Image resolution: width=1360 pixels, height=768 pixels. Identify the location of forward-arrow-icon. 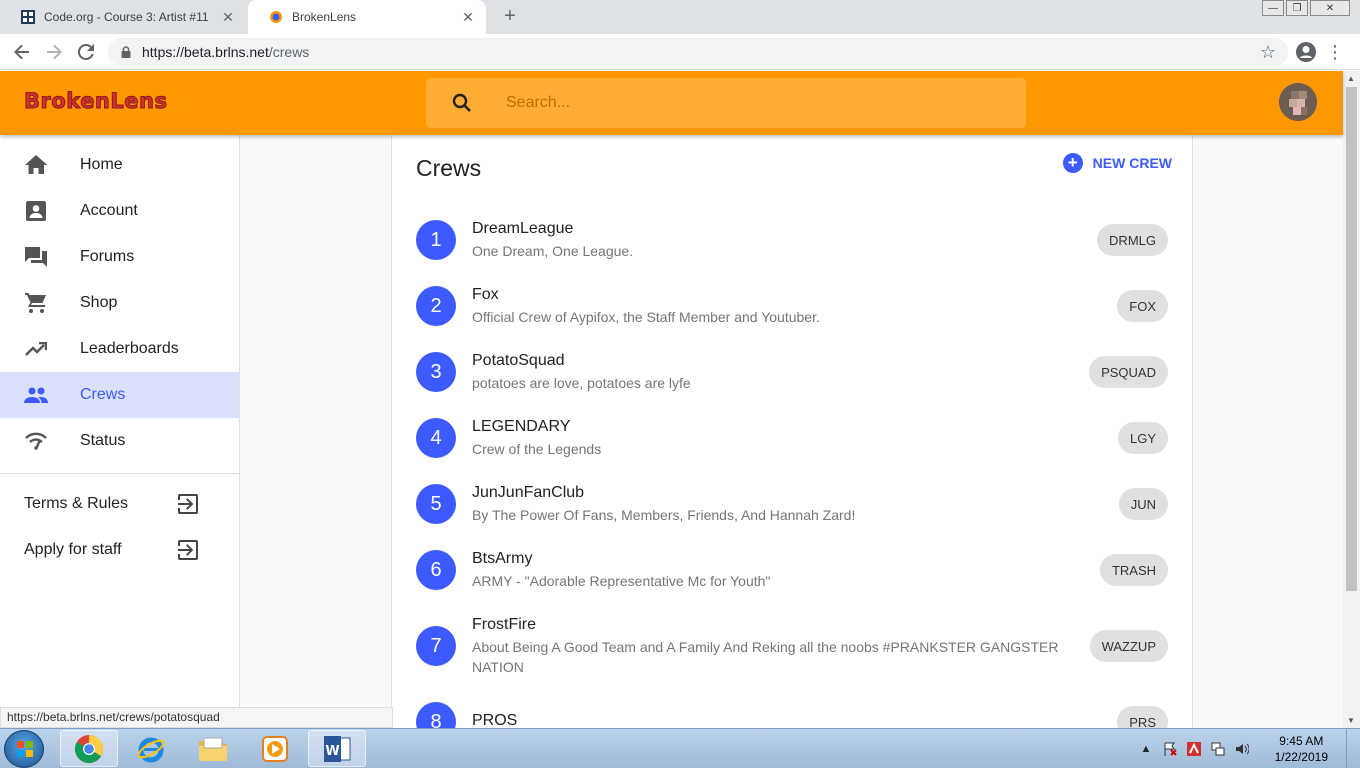
(54, 52).